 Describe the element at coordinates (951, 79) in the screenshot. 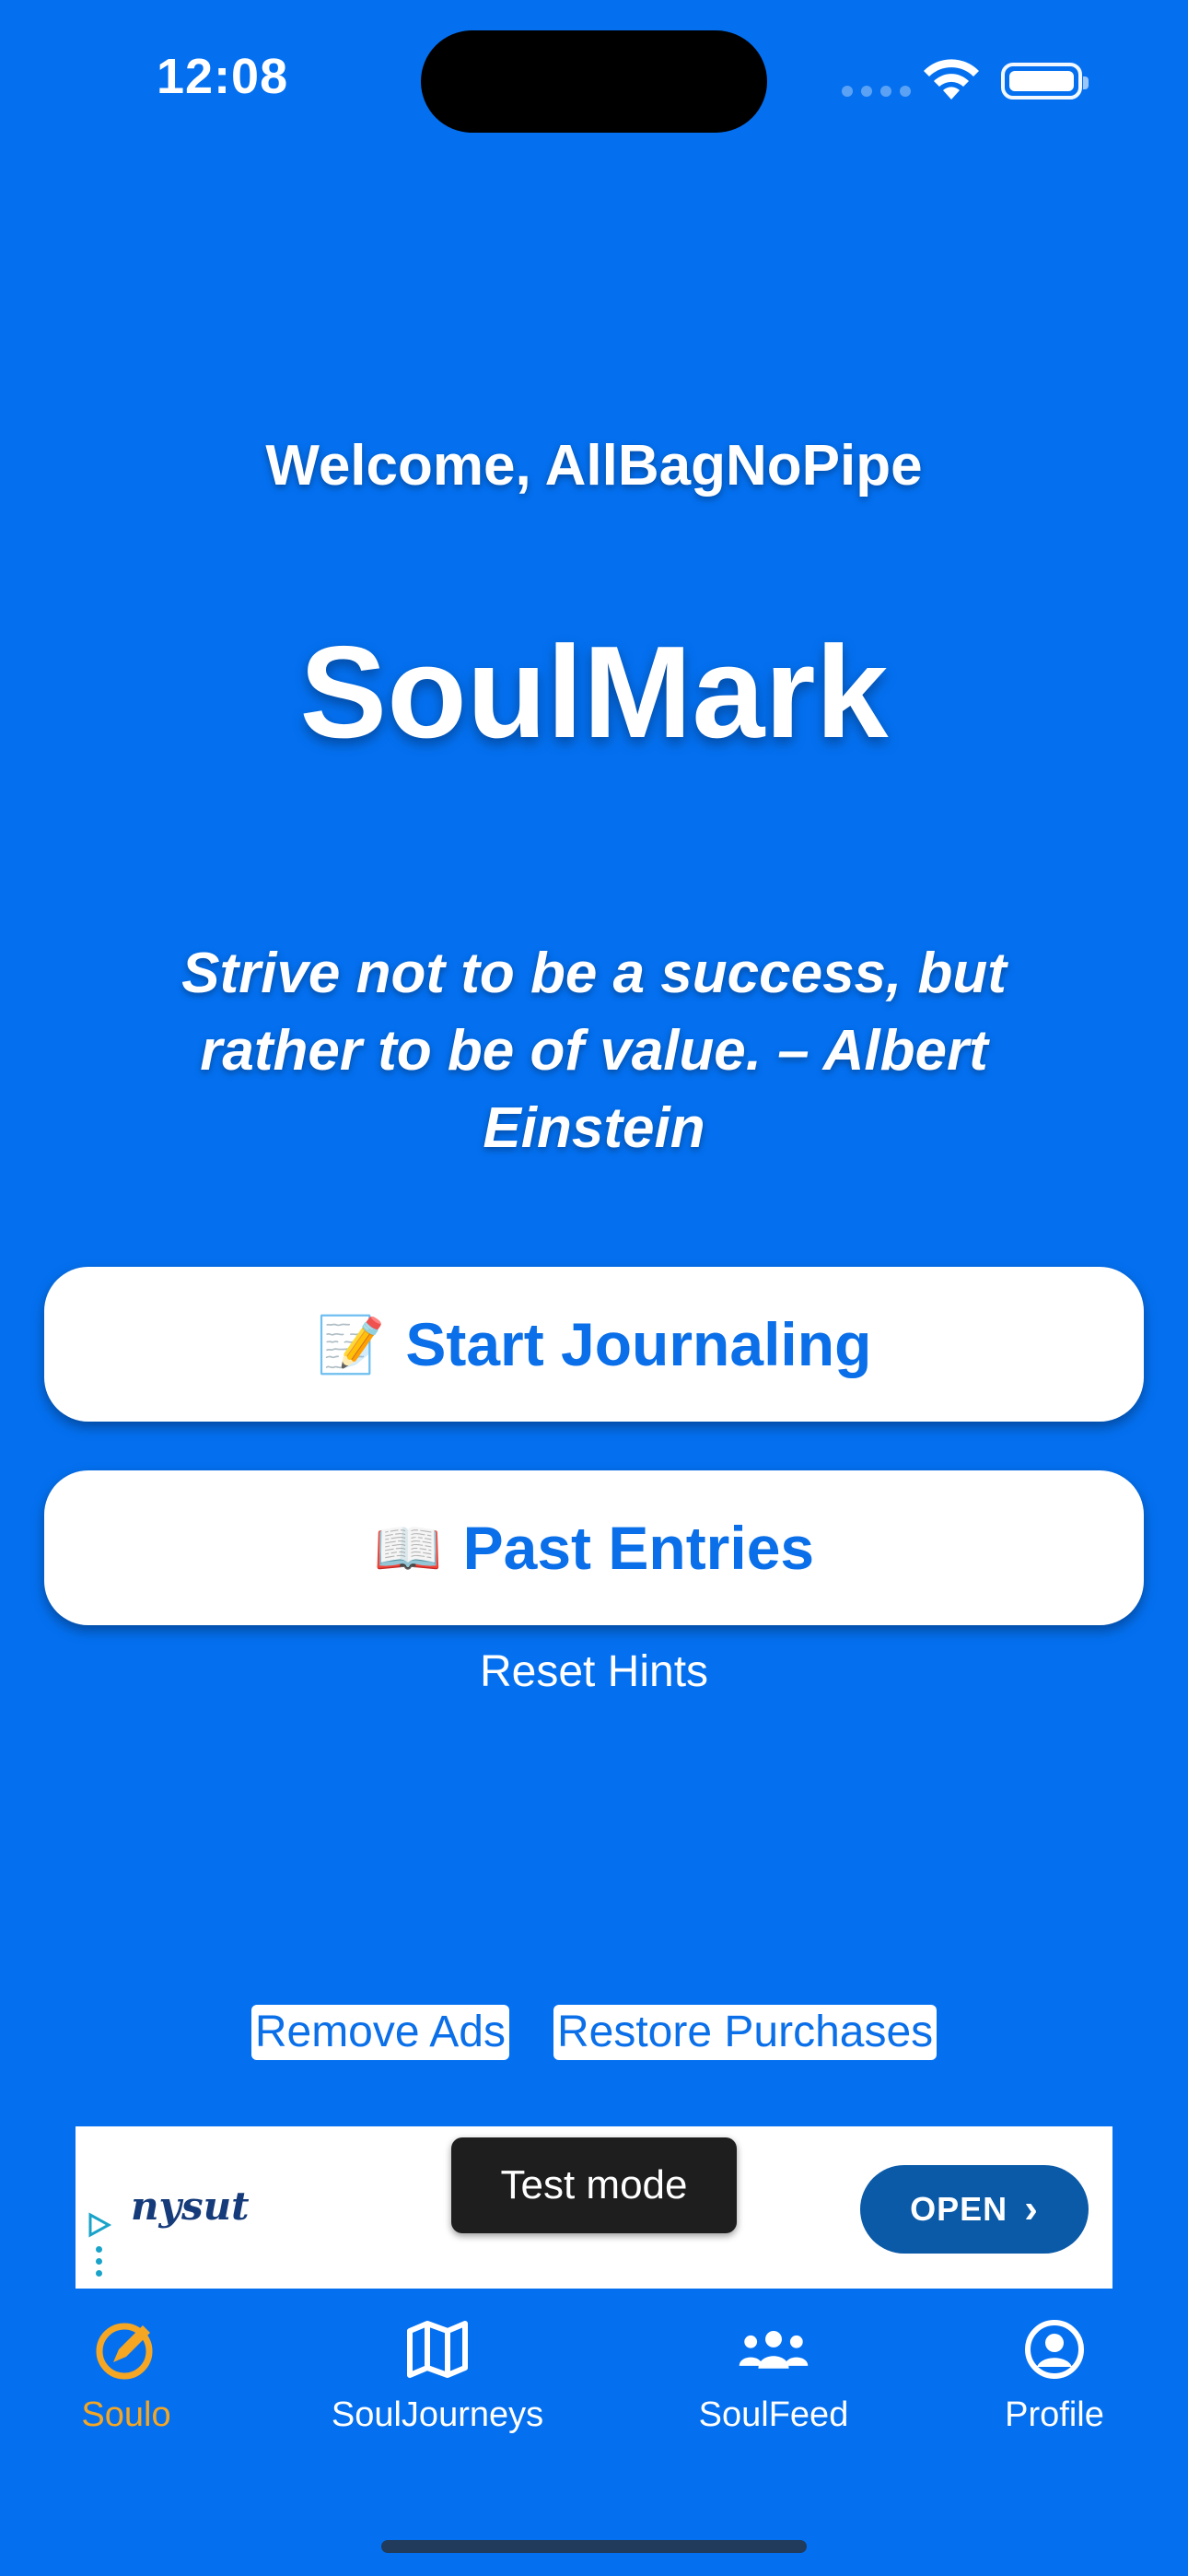

I see `wifi-icon` at that location.